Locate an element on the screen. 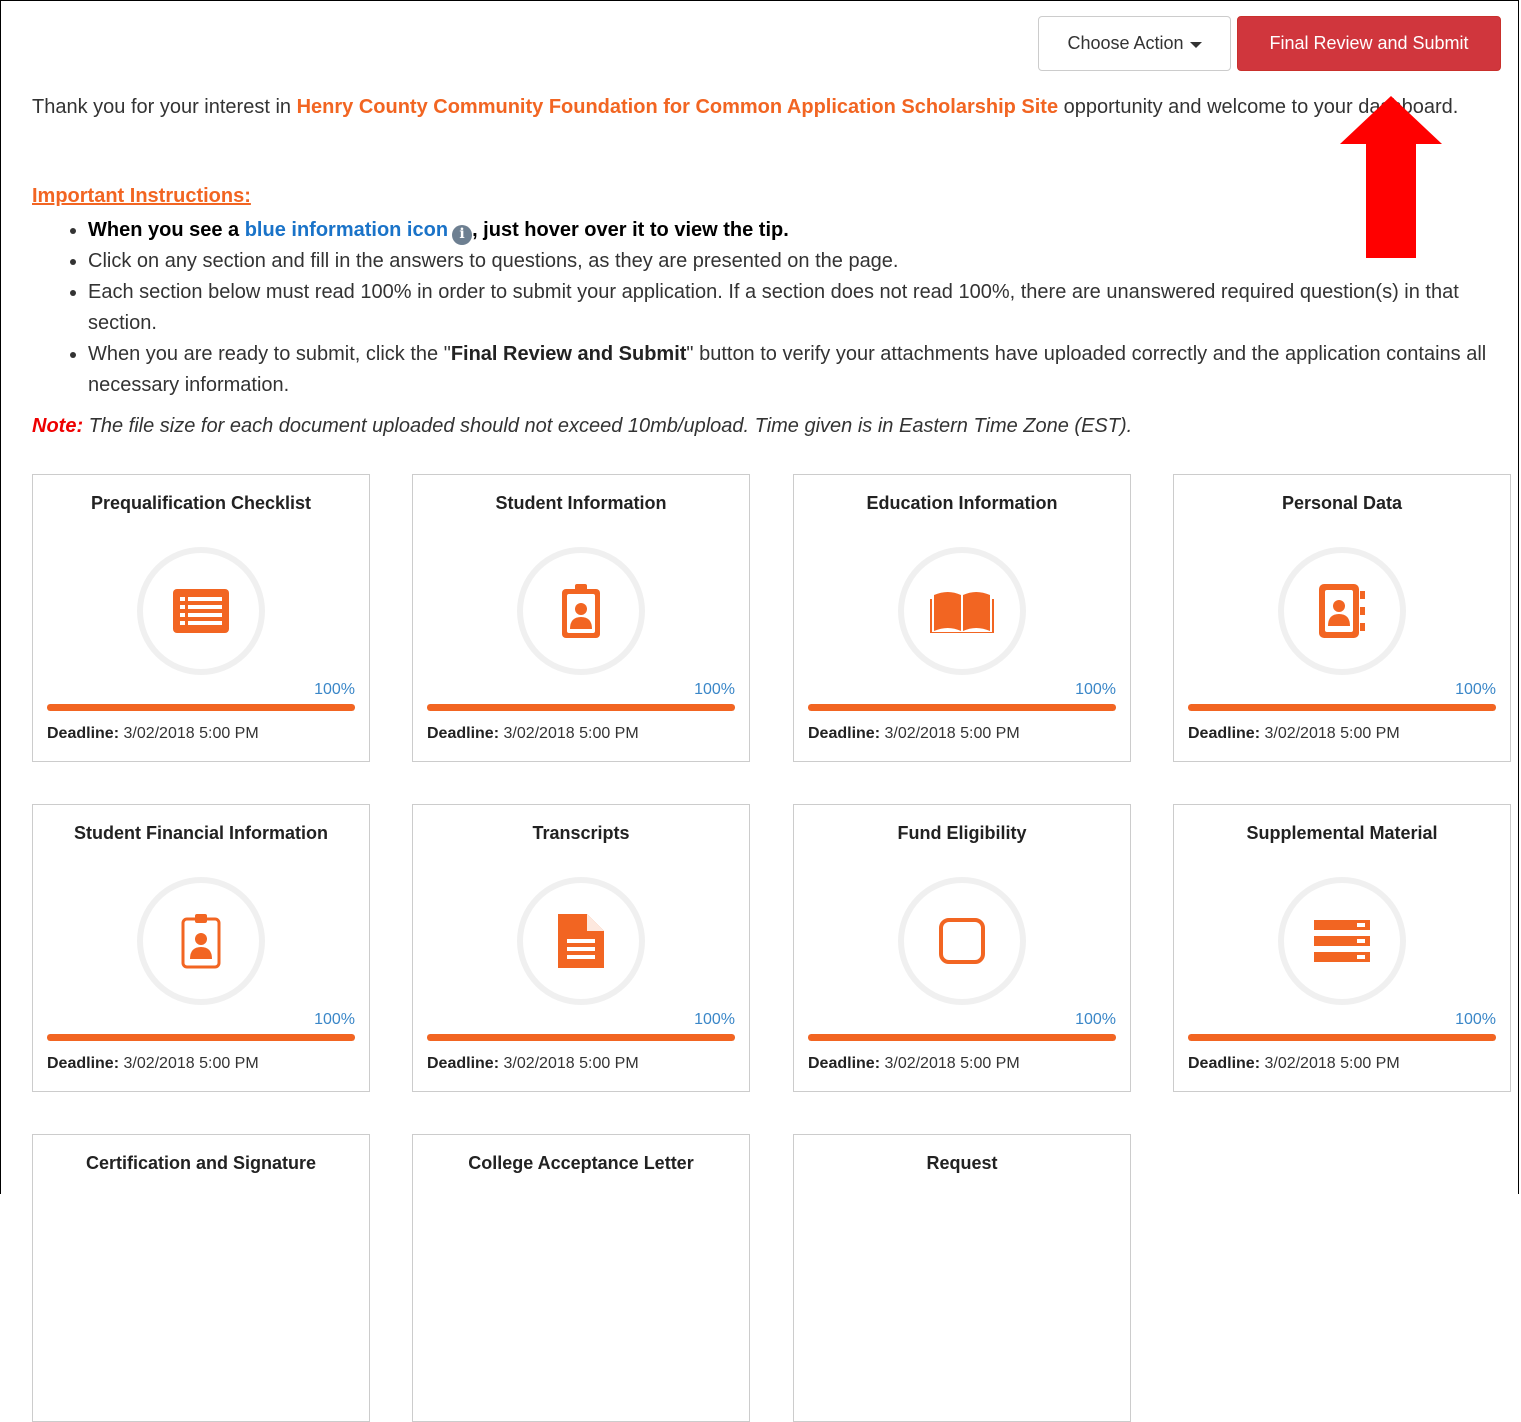 This screenshot has height=1422, width=1521. section-card-college-acceptance-letter: College Acceptance Letter is located at coordinates (581, 1278).